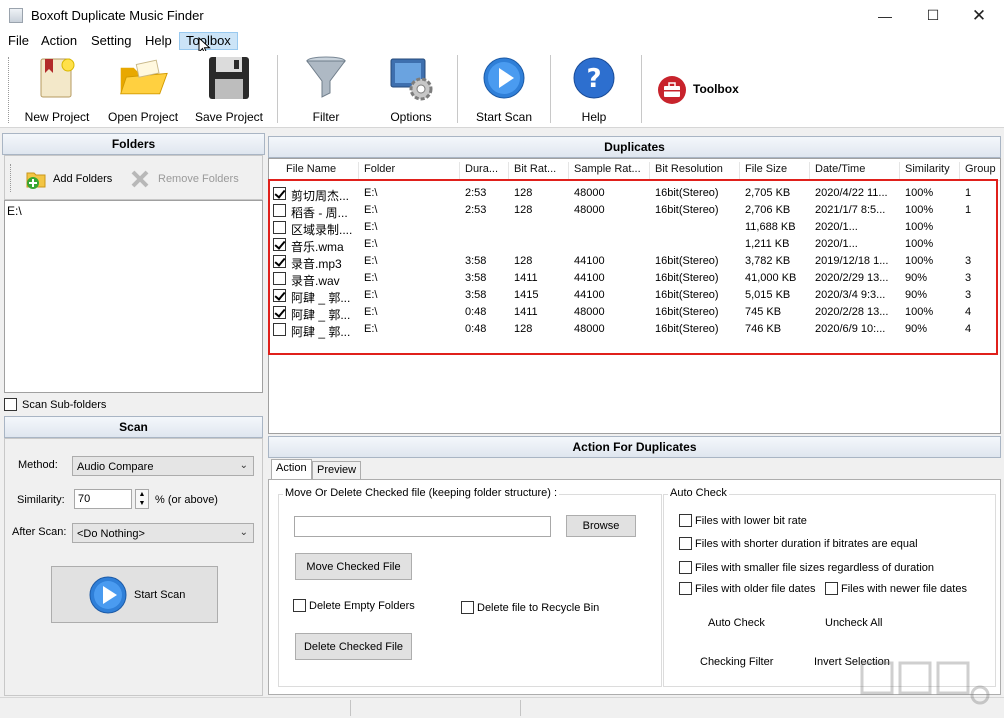  I want to click on toolbox-button: Toolbox, so click(700, 88).